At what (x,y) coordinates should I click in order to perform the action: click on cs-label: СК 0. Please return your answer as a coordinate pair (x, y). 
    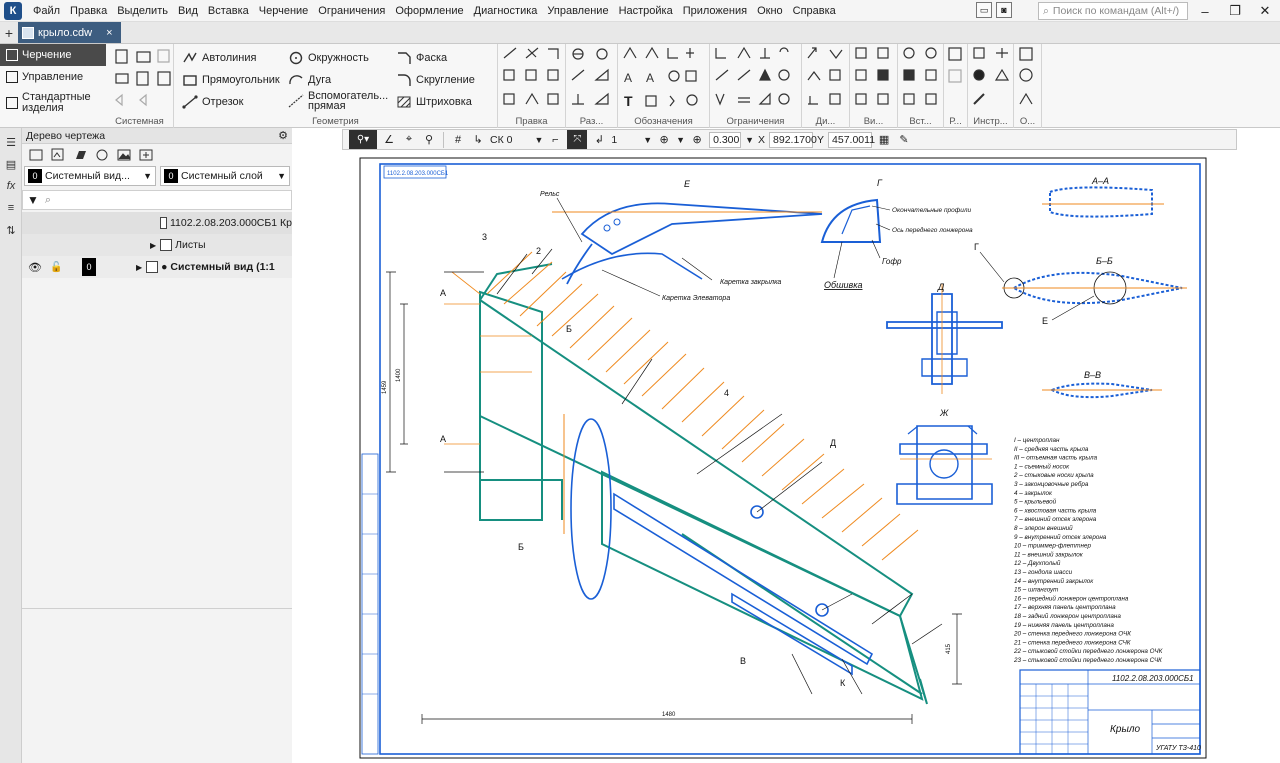
    Looking at the image, I should click on (501, 140).